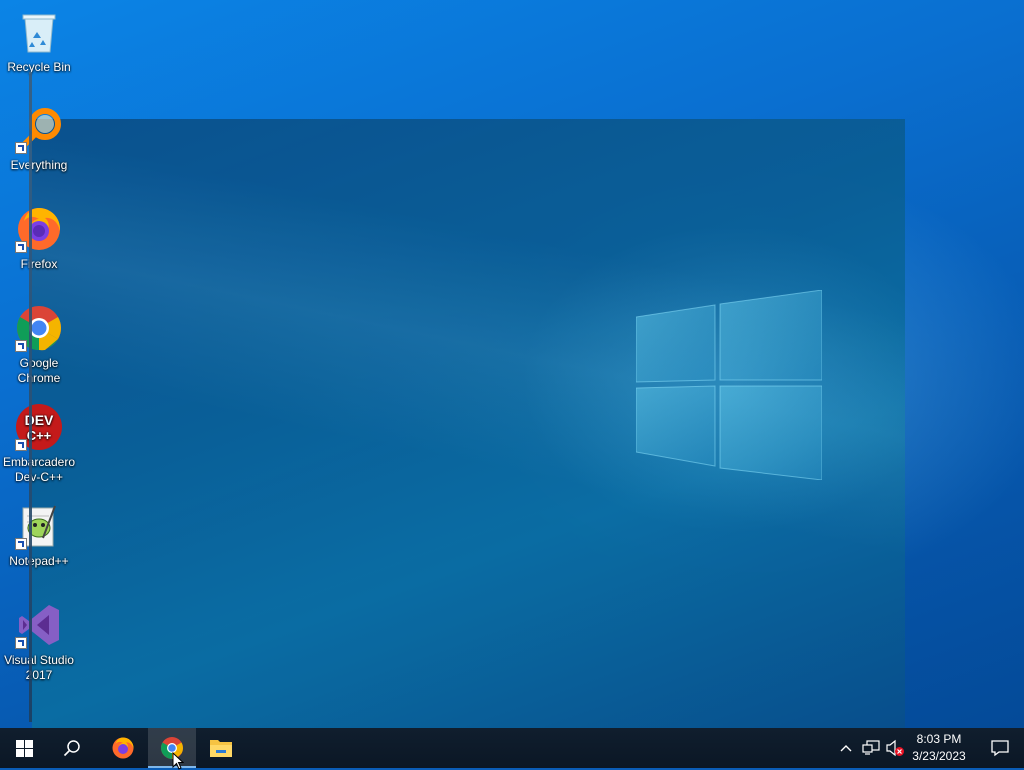 The image size is (1024, 770). What do you see at coordinates (39, 67) in the screenshot?
I see `desktop-icon-label: Recycle Bin` at bounding box center [39, 67].